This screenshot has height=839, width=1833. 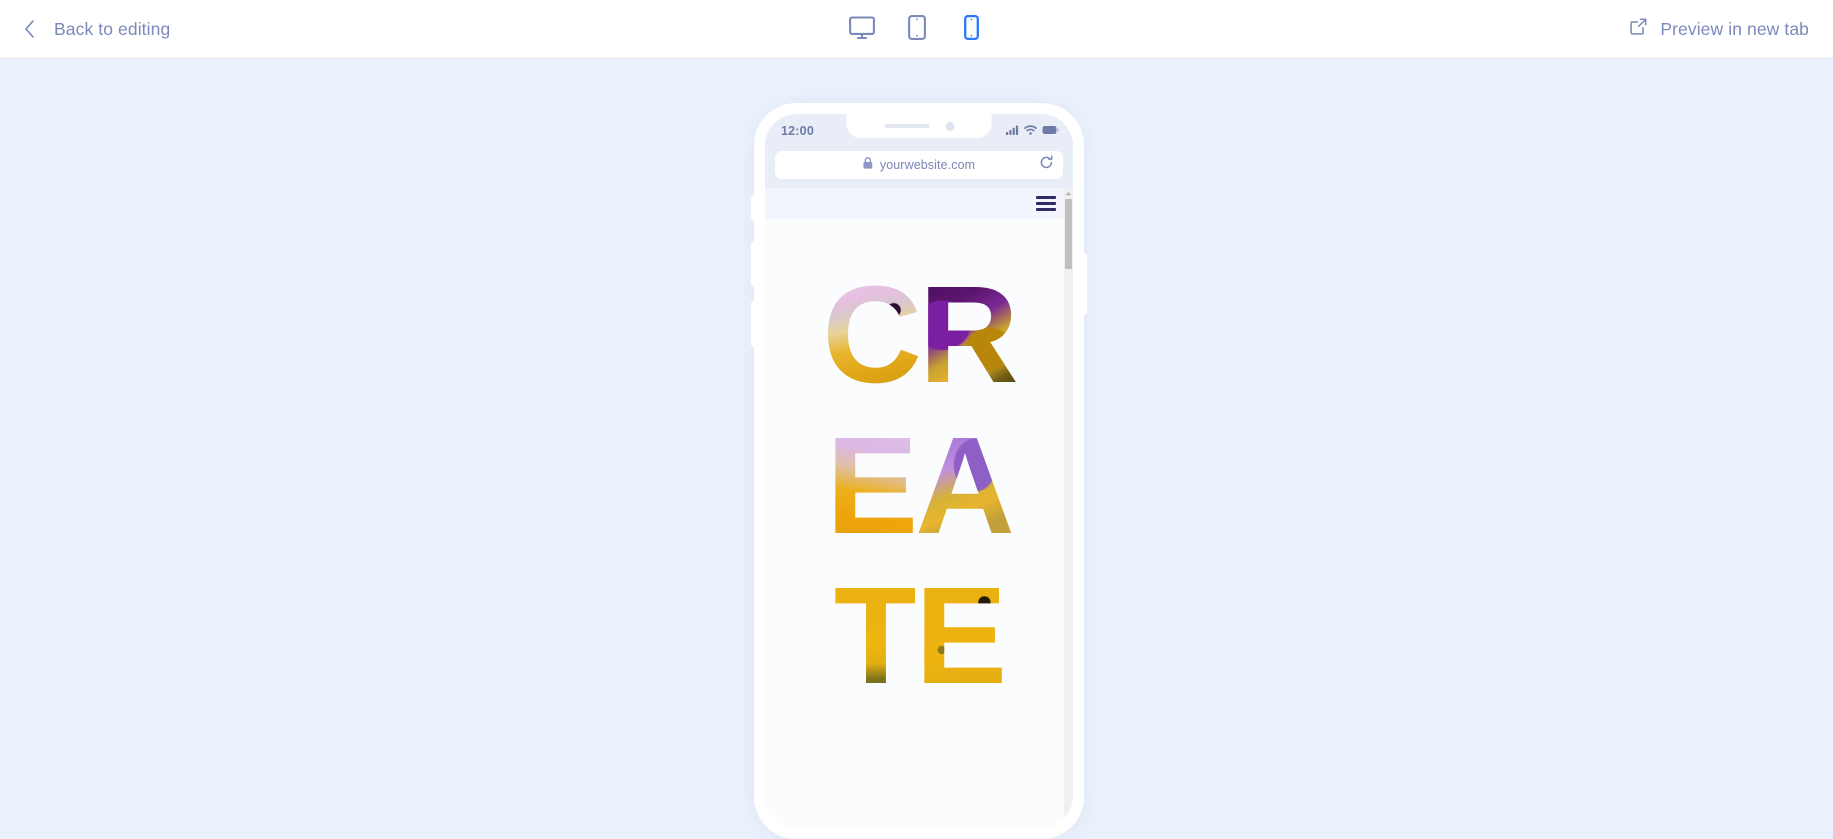 What do you see at coordinates (753, 208) in the screenshot?
I see `phone-silent-switch` at bounding box center [753, 208].